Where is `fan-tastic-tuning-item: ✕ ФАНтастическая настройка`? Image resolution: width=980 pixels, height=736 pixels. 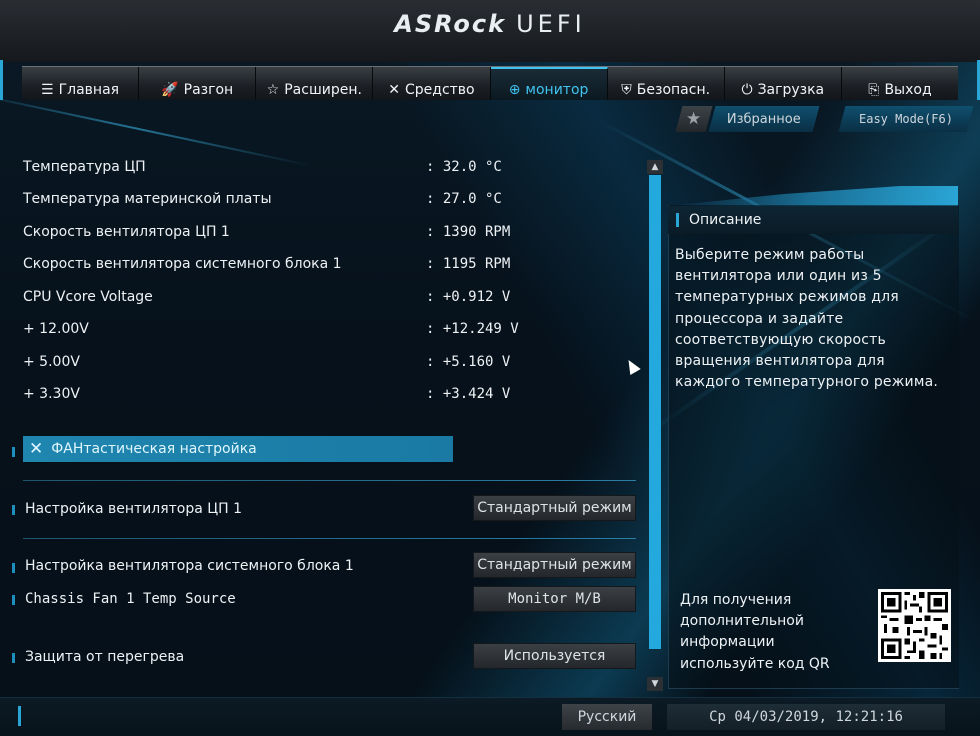
fan-tastic-tuning-item: ✕ ФАНтастическая настройка is located at coordinates (238, 449).